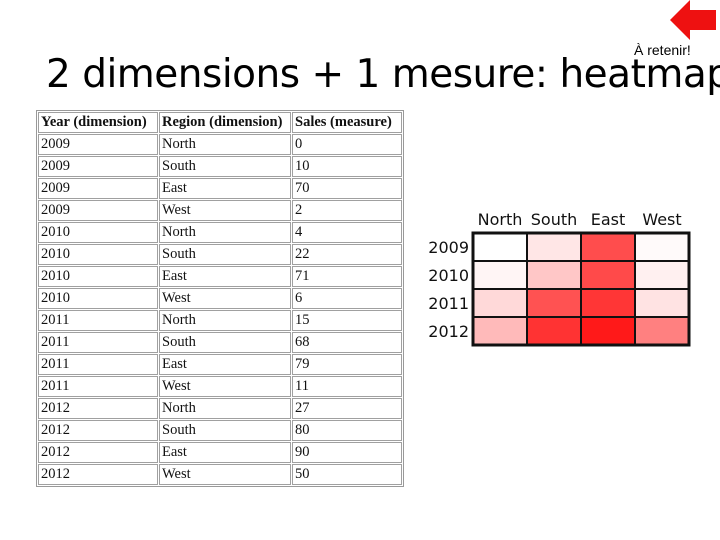 The height and width of the screenshot is (540, 720). I want to click on cell-sales: 79, so click(347, 364).